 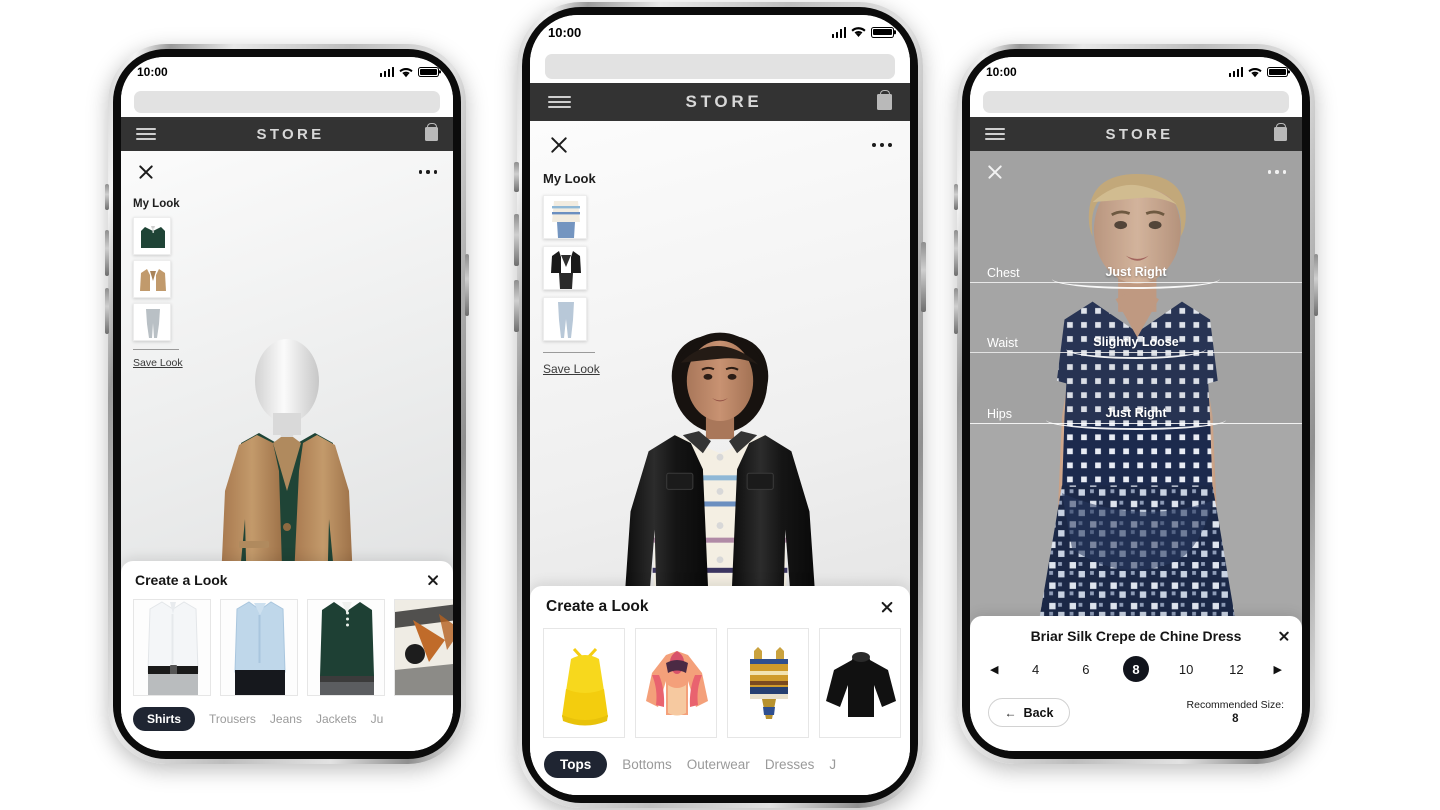 What do you see at coordinates (994, 669) in the screenshot?
I see `previous-arrow-icon: ◀` at bounding box center [994, 669].